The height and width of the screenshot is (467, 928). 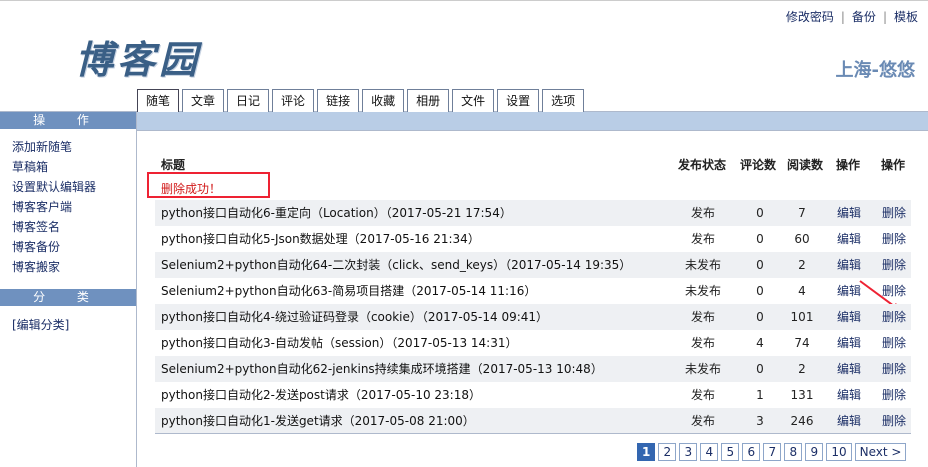 I want to click on header-op-delete: 操作, so click(x=893, y=165).